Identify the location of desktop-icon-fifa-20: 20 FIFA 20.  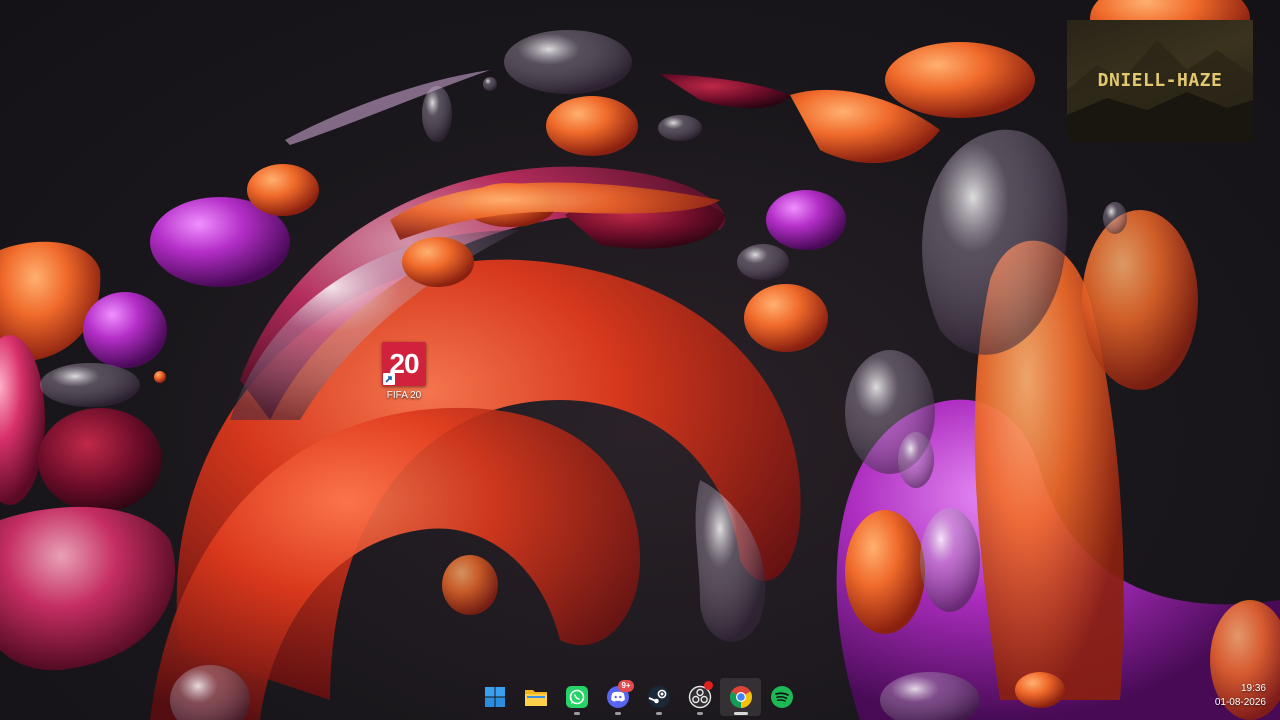
(404, 375).